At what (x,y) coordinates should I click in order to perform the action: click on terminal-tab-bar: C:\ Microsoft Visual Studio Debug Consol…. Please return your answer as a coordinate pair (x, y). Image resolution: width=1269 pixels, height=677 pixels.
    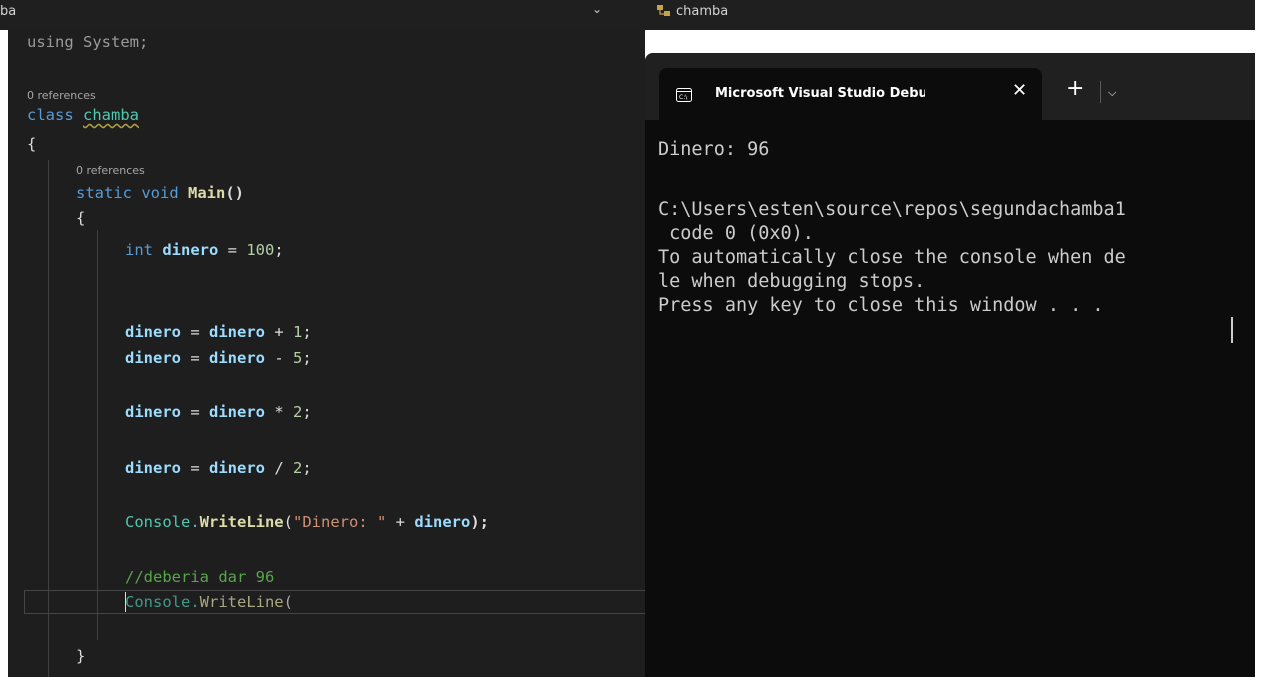
    Looking at the image, I should click on (950, 86).